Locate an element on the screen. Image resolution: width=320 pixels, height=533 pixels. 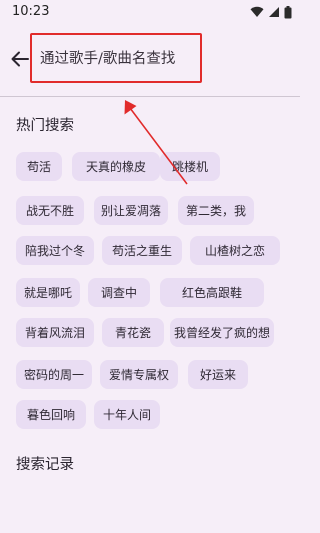
search-input is located at coordinates (116, 59).